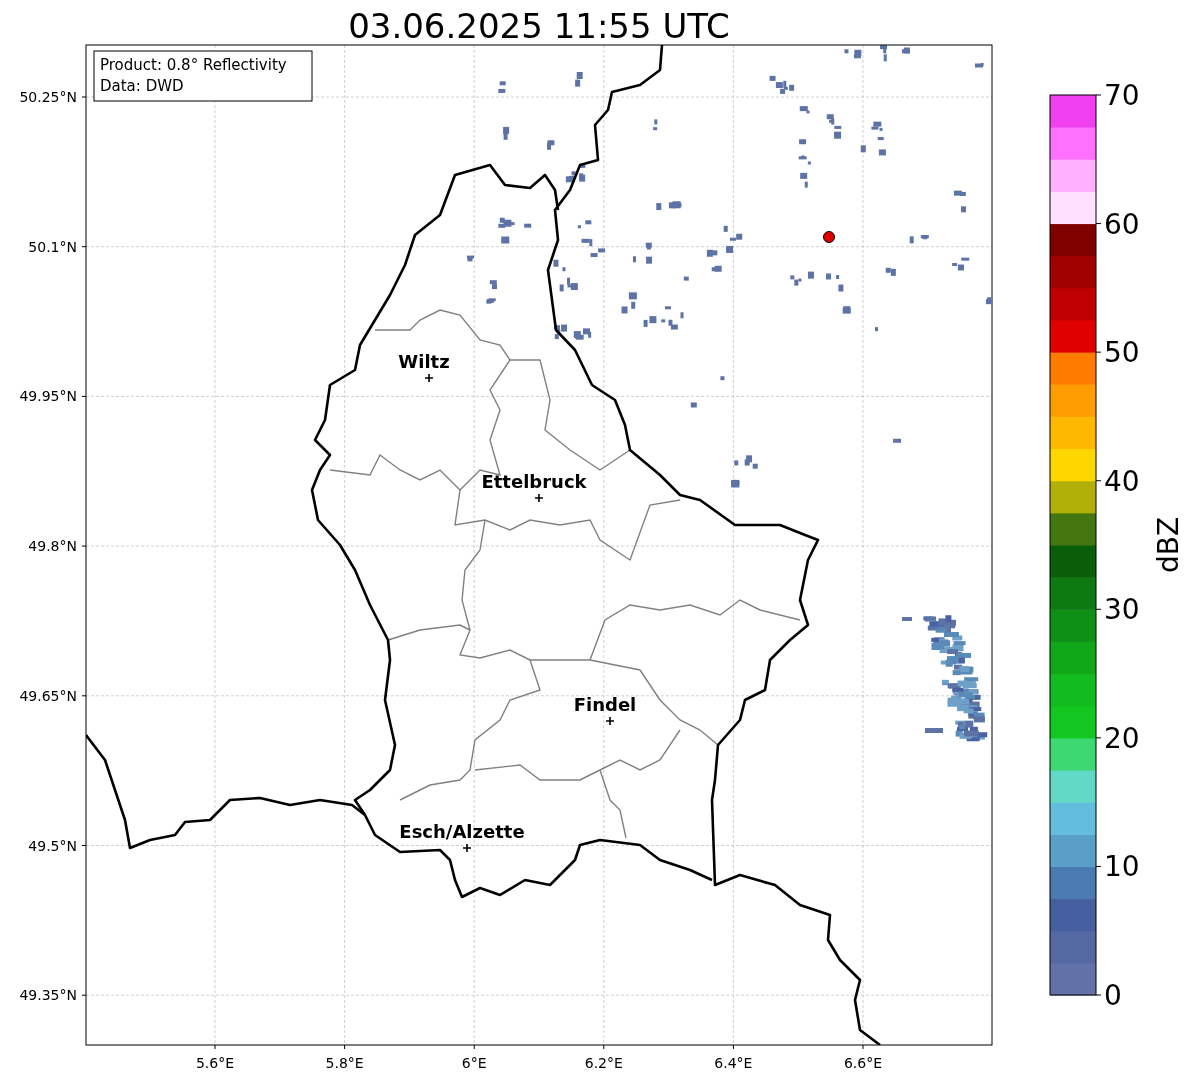 Image resolution: width=1184 pixels, height=1081 pixels. Describe the element at coordinates (48, 396) in the screenshot. I see `latitude-label: 49.95°N` at that location.